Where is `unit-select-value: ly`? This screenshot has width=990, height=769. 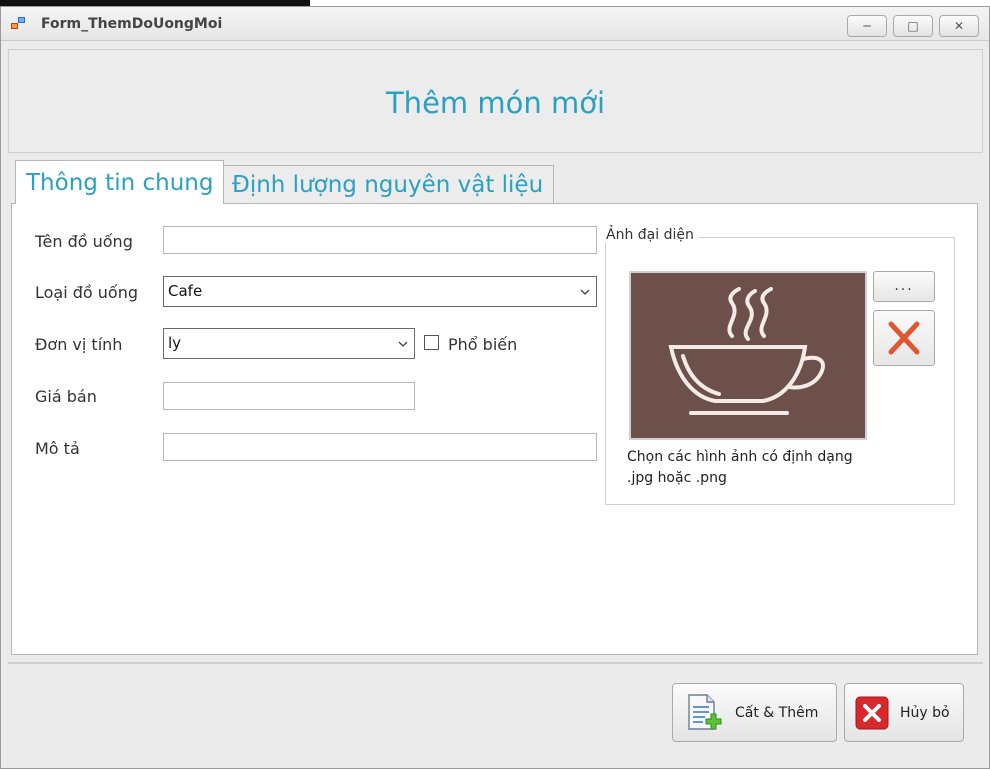
unit-select-value: ly is located at coordinates (175, 343).